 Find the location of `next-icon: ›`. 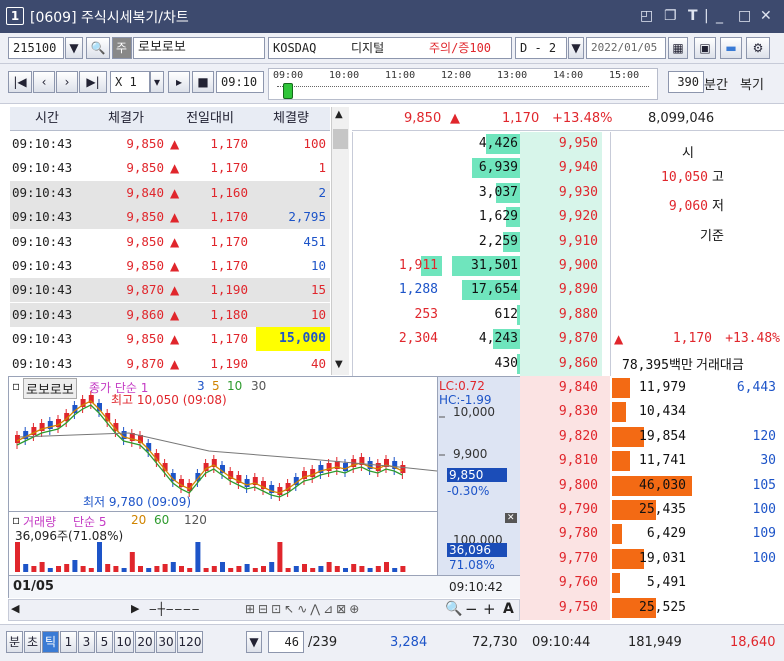

next-icon: › is located at coordinates (67, 82).